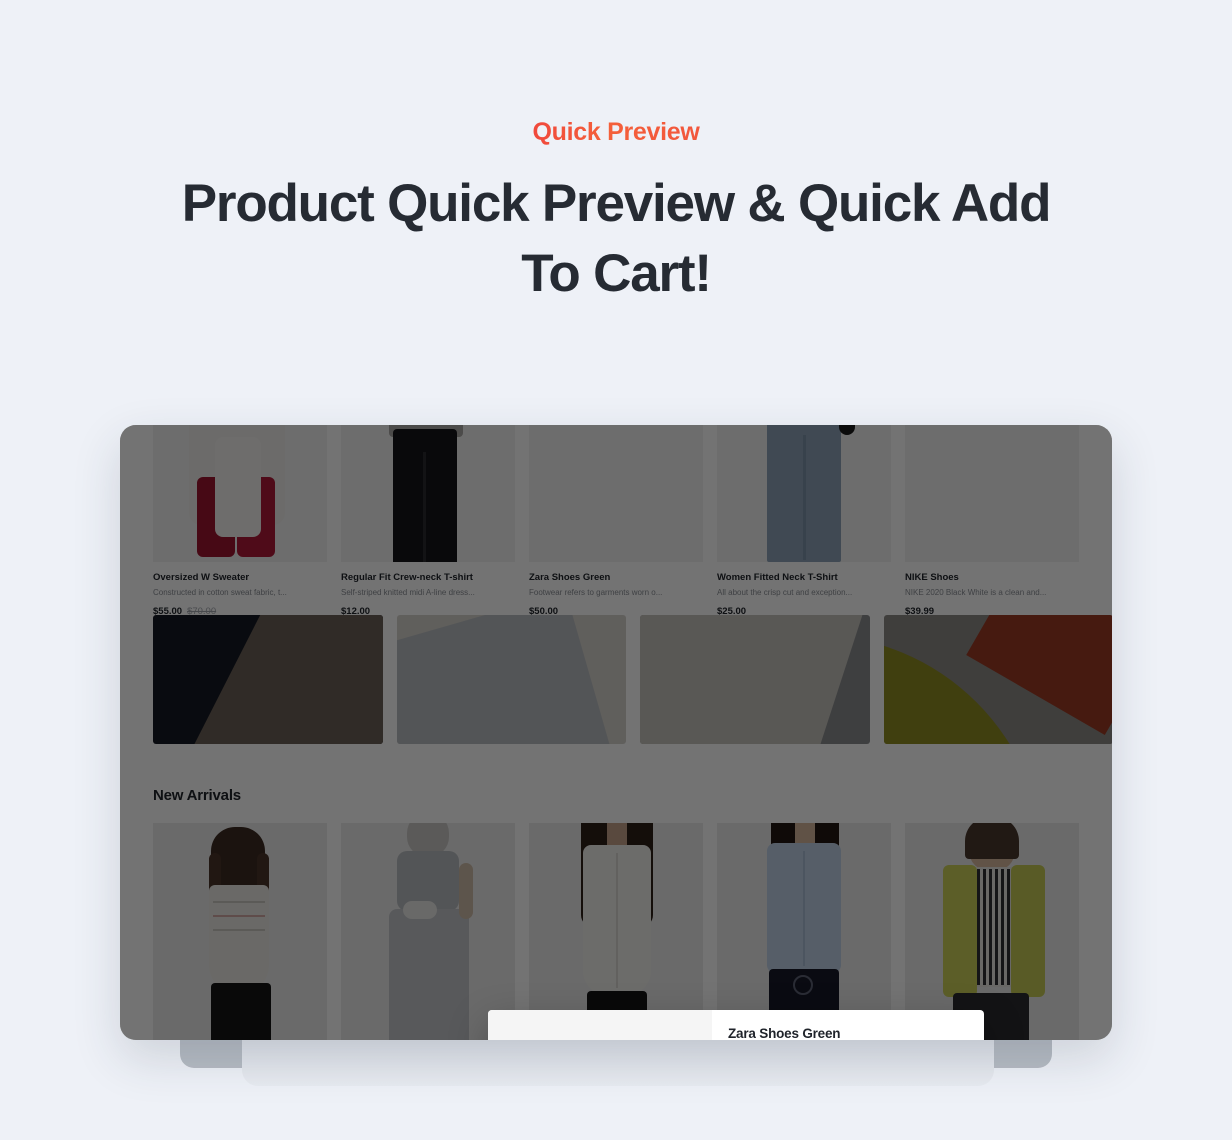 The image size is (1232, 1140). Describe the element at coordinates (784, 1033) in the screenshot. I see `modal-product-title: Zara Shoes Green` at that location.